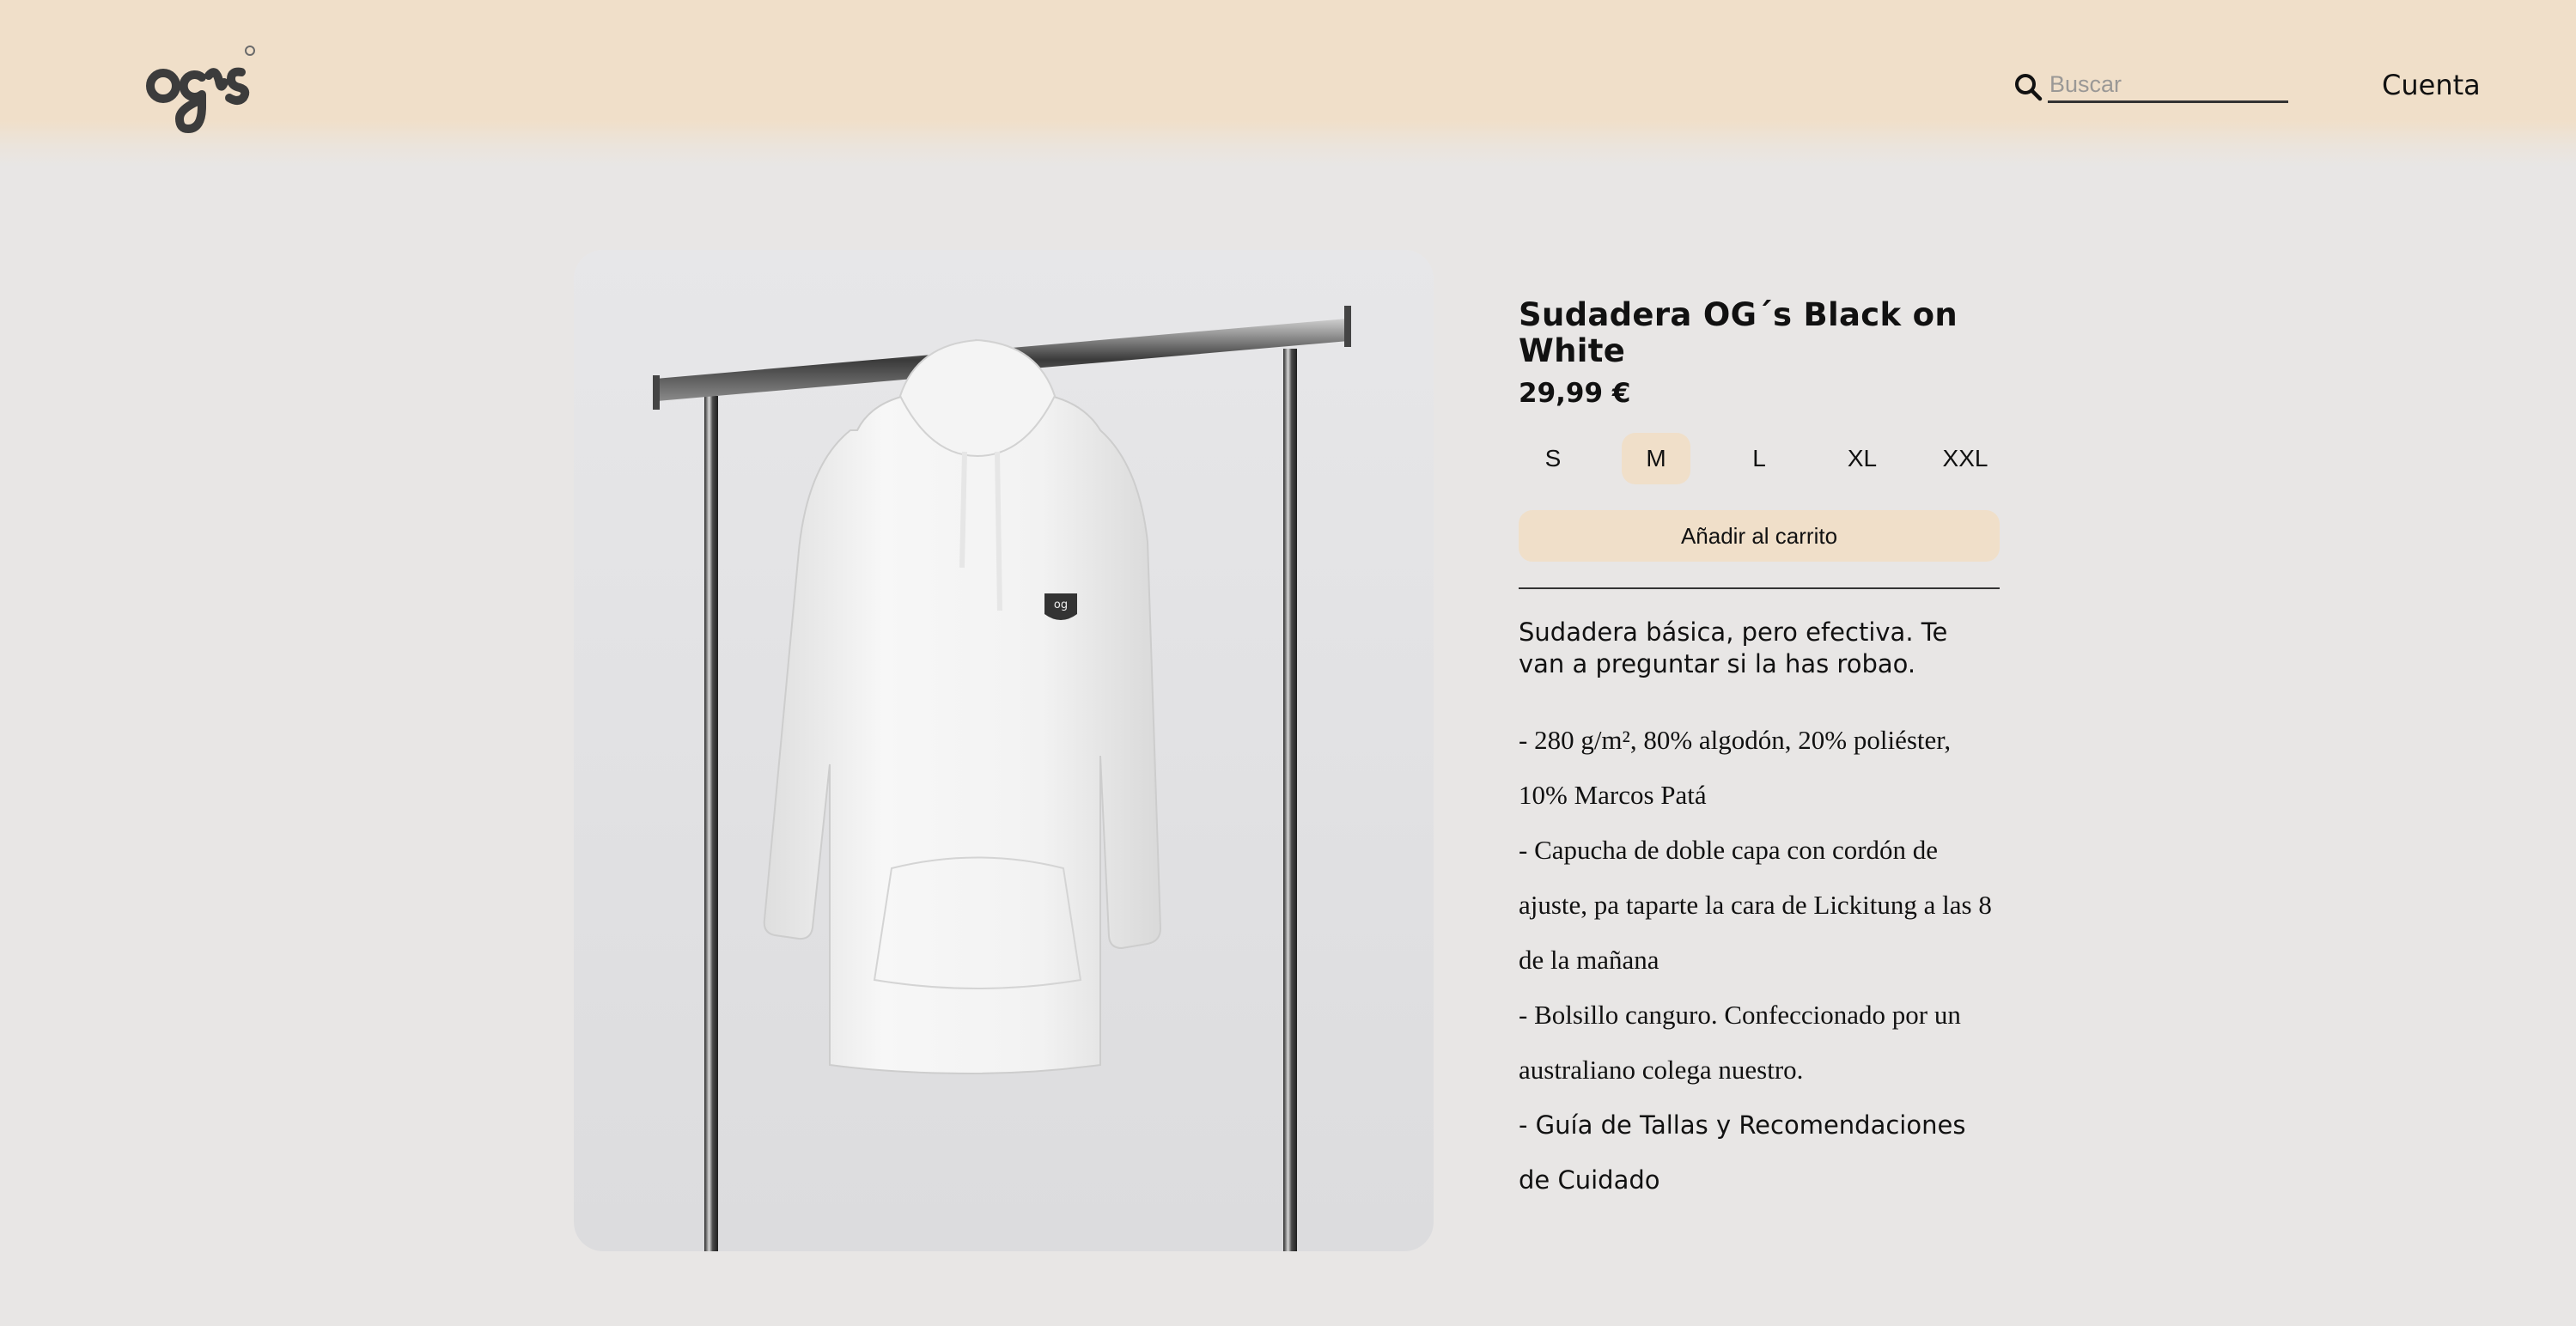  Describe the element at coordinates (1288, 84) in the screenshot. I see `site-header: Cuenta` at that location.